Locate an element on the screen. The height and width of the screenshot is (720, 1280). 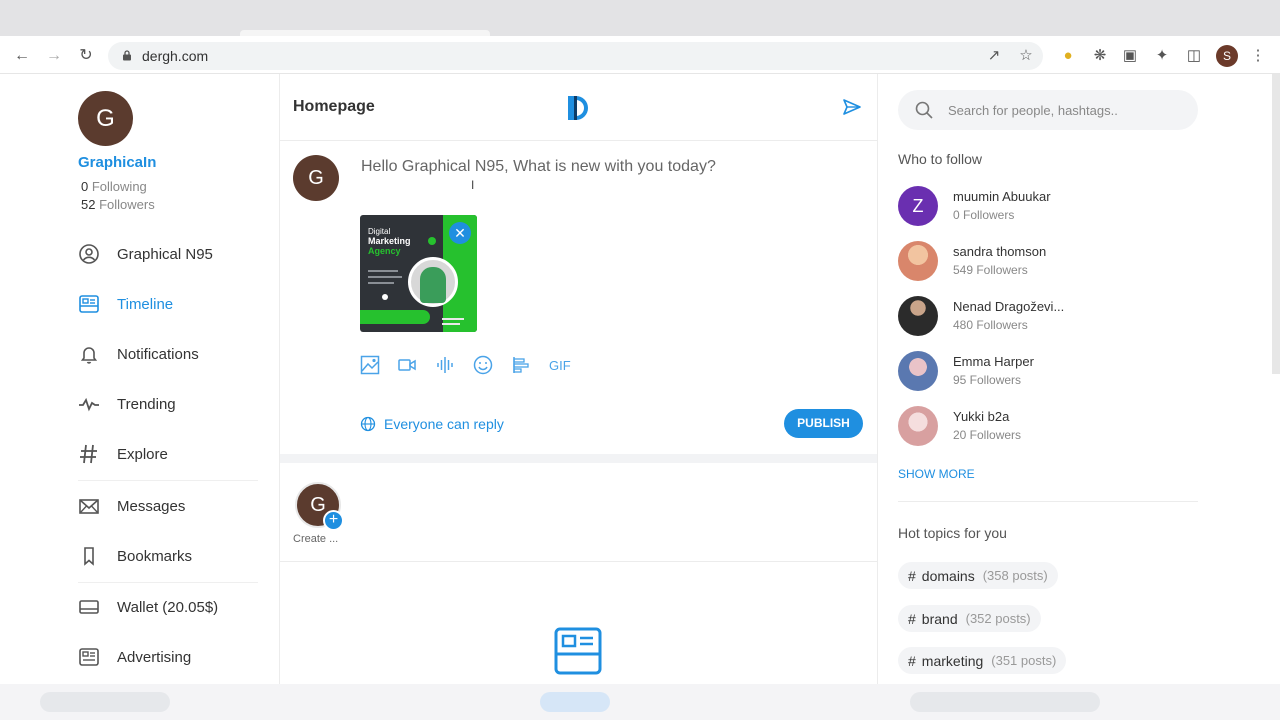
back-arrow-icon: ← is located at coordinates (22, 56).